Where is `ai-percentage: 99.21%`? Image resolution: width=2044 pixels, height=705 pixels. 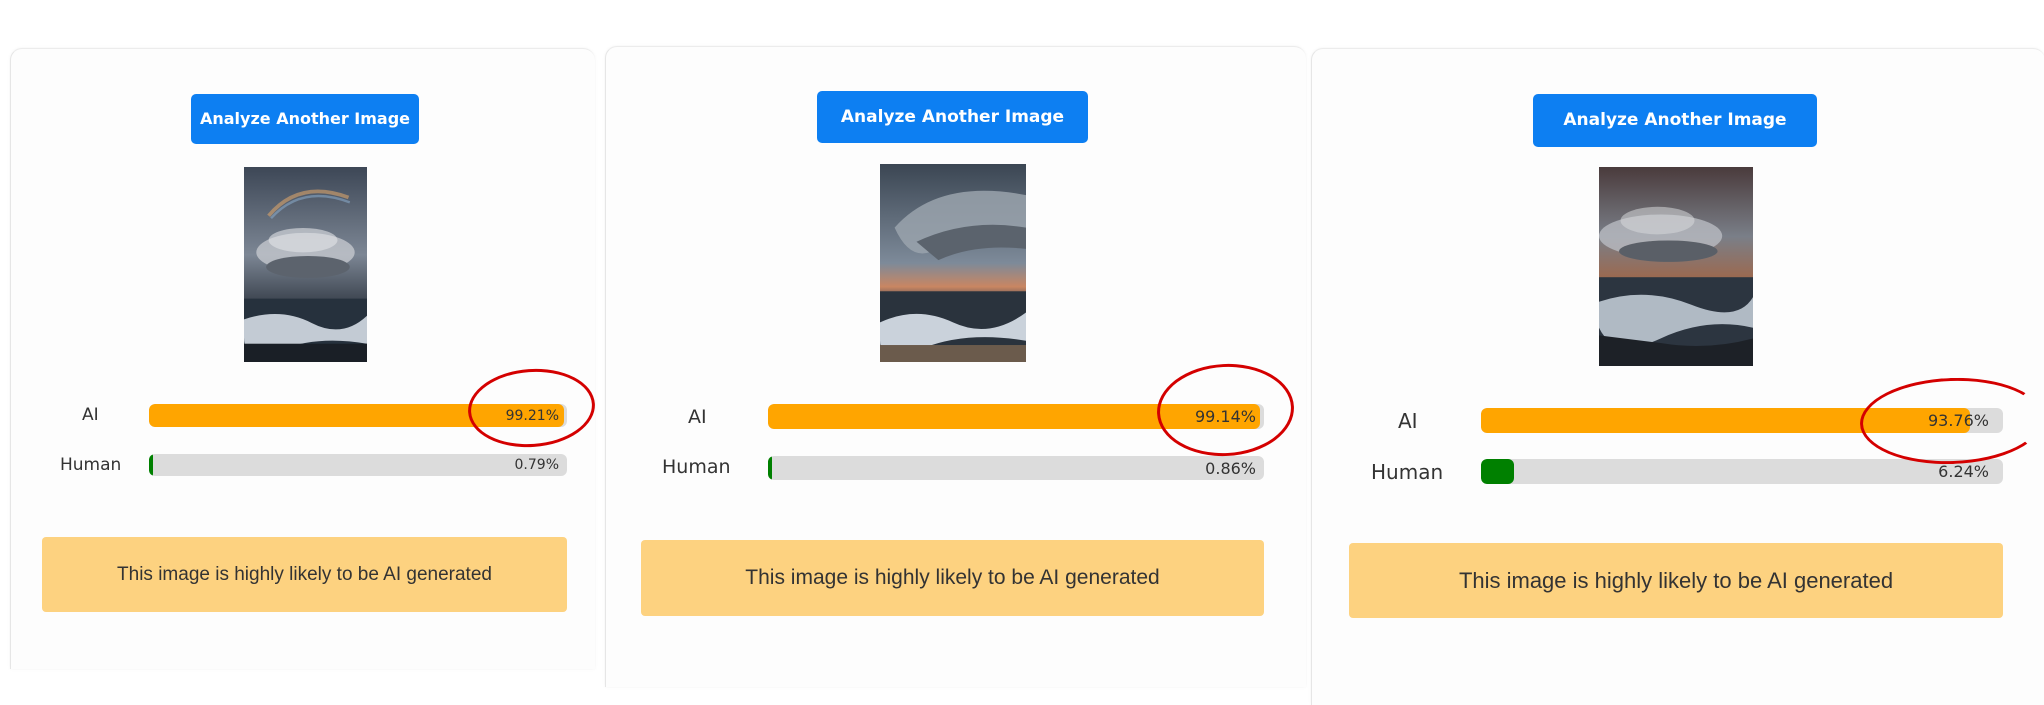 ai-percentage: 99.21% is located at coordinates (532, 415).